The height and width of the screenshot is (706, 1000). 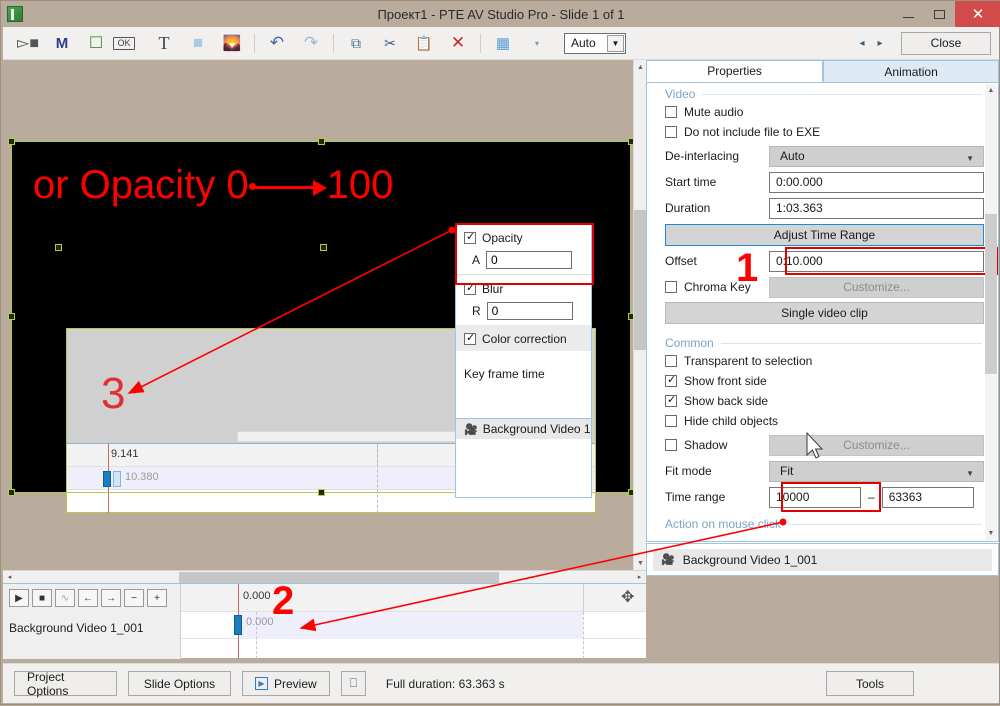 I want to click on preview-button: ▶ Preview, so click(x=286, y=683).